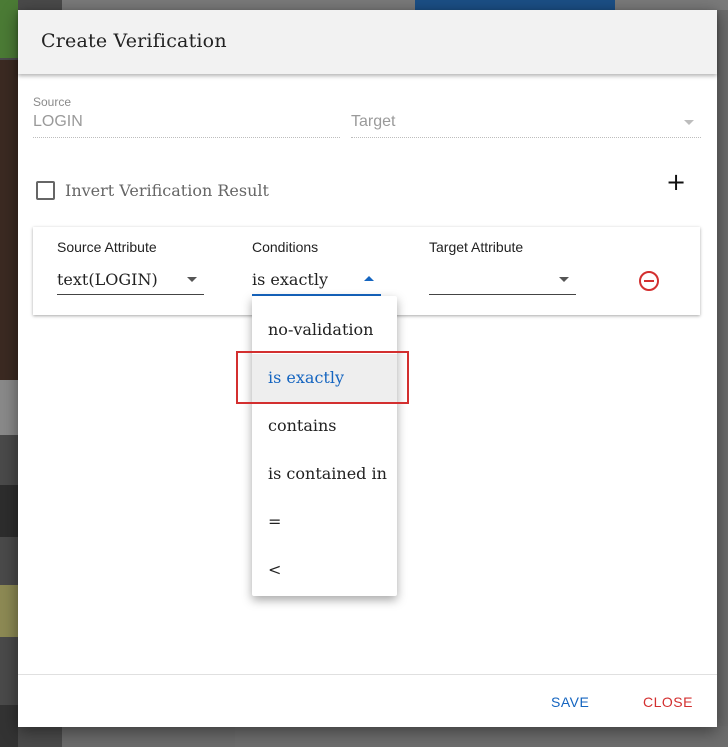 This screenshot has width=728, height=747. What do you see at coordinates (107, 279) in the screenshot?
I see `source-attribute-select: text(LOGIN)` at bounding box center [107, 279].